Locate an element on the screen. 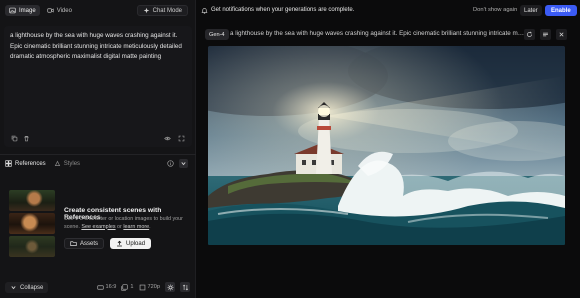  aspect-ratio-value: 16:9 is located at coordinates (111, 287).